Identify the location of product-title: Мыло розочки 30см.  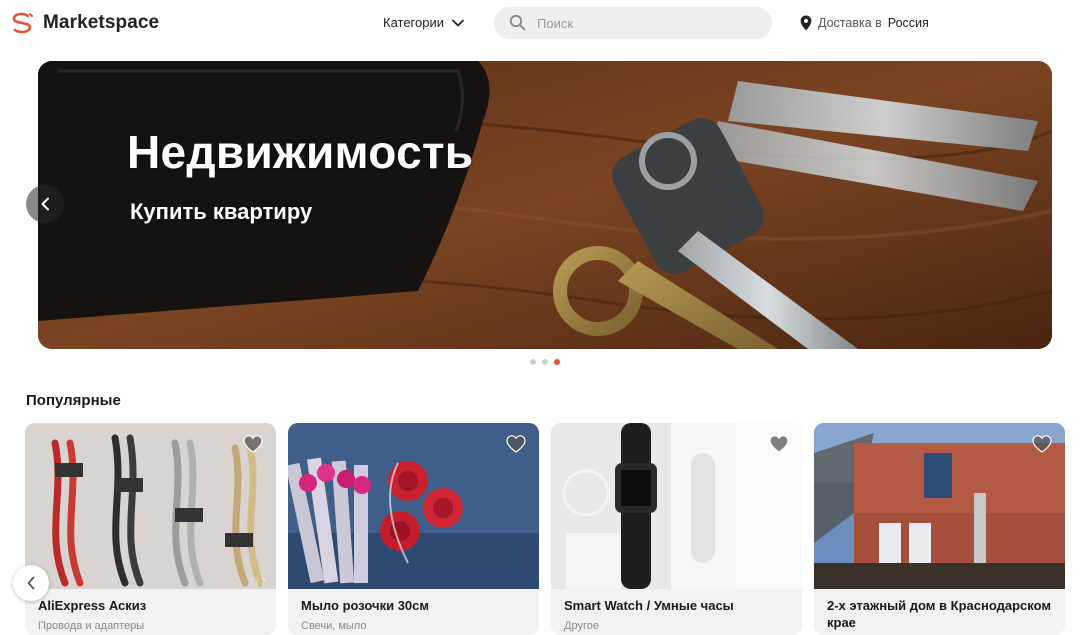
(365, 605).